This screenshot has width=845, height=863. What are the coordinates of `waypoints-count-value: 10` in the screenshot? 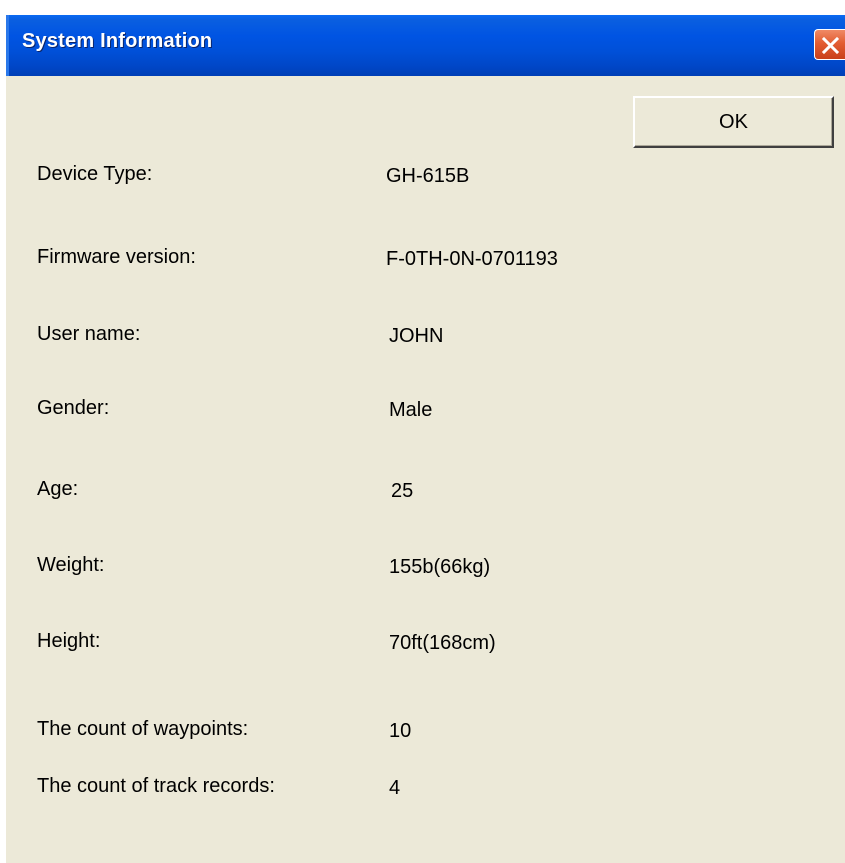 It's located at (400, 731).